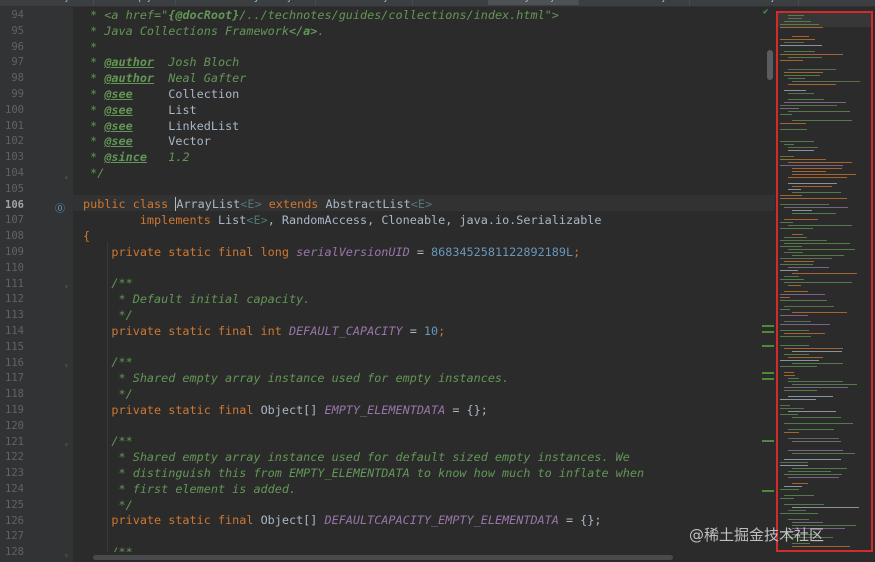 This screenshot has width=875, height=562. Describe the element at coordinates (14, 425) in the screenshot. I see `line-number: 120` at that location.